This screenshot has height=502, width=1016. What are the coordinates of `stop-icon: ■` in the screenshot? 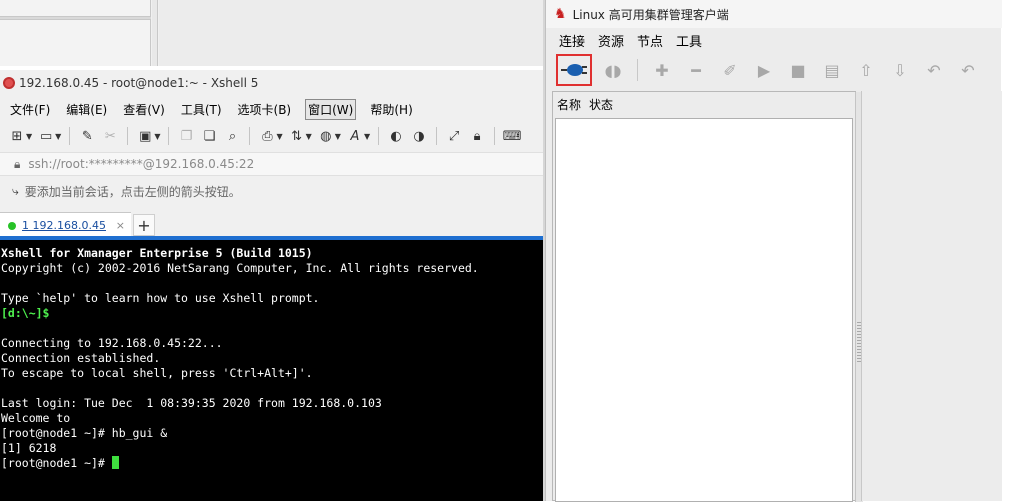 It's located at (798, 70).